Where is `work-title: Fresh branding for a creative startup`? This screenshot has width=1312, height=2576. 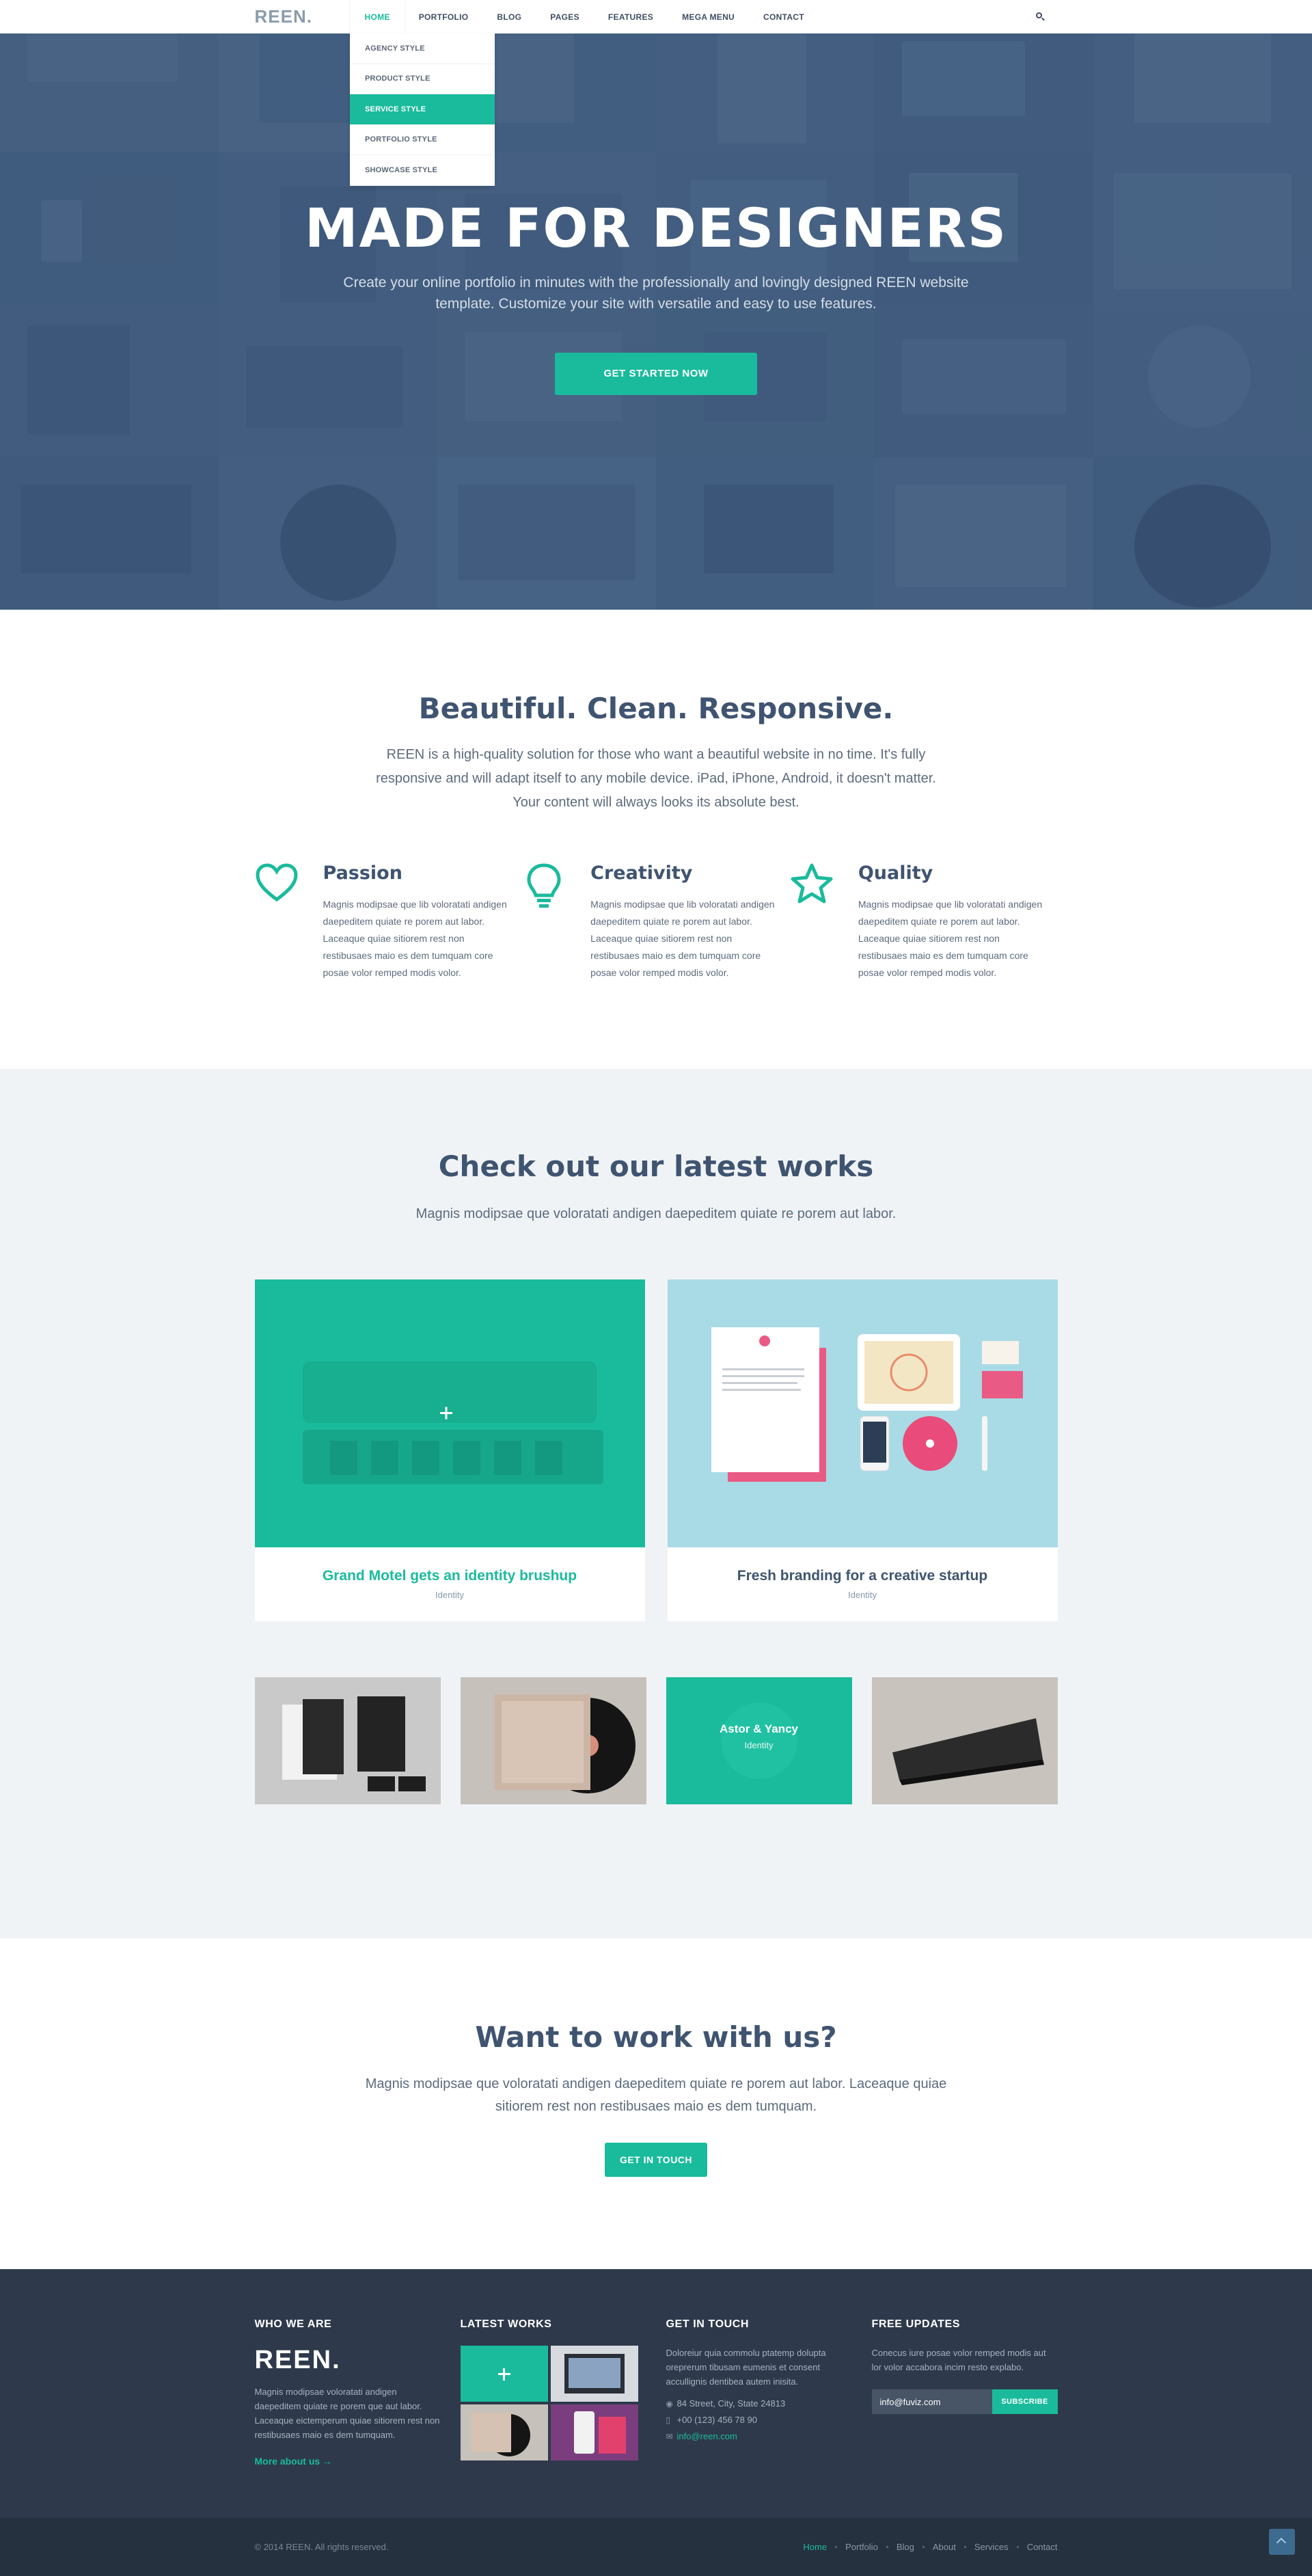
work-title: Fresh branding for a creative startup is located at coordinates (863, 1576).